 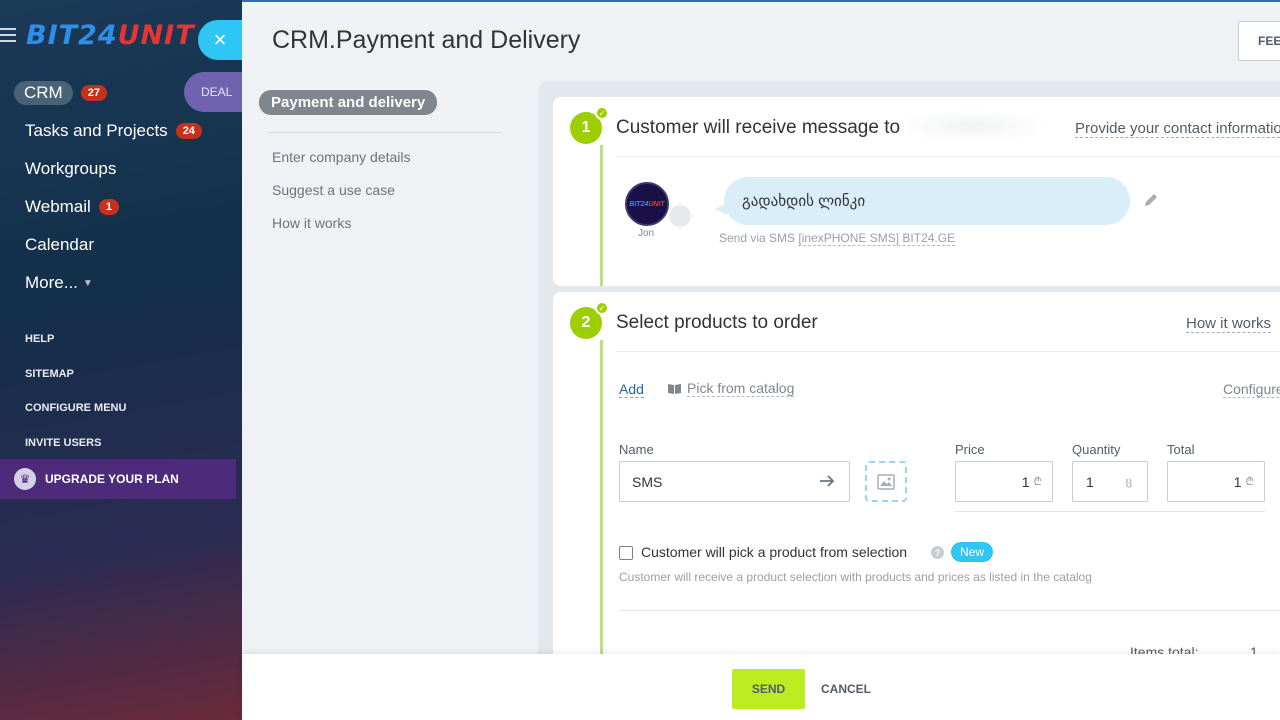 I want to click on menu-item-how-it-works: How it works, so click(x=382, y=231).